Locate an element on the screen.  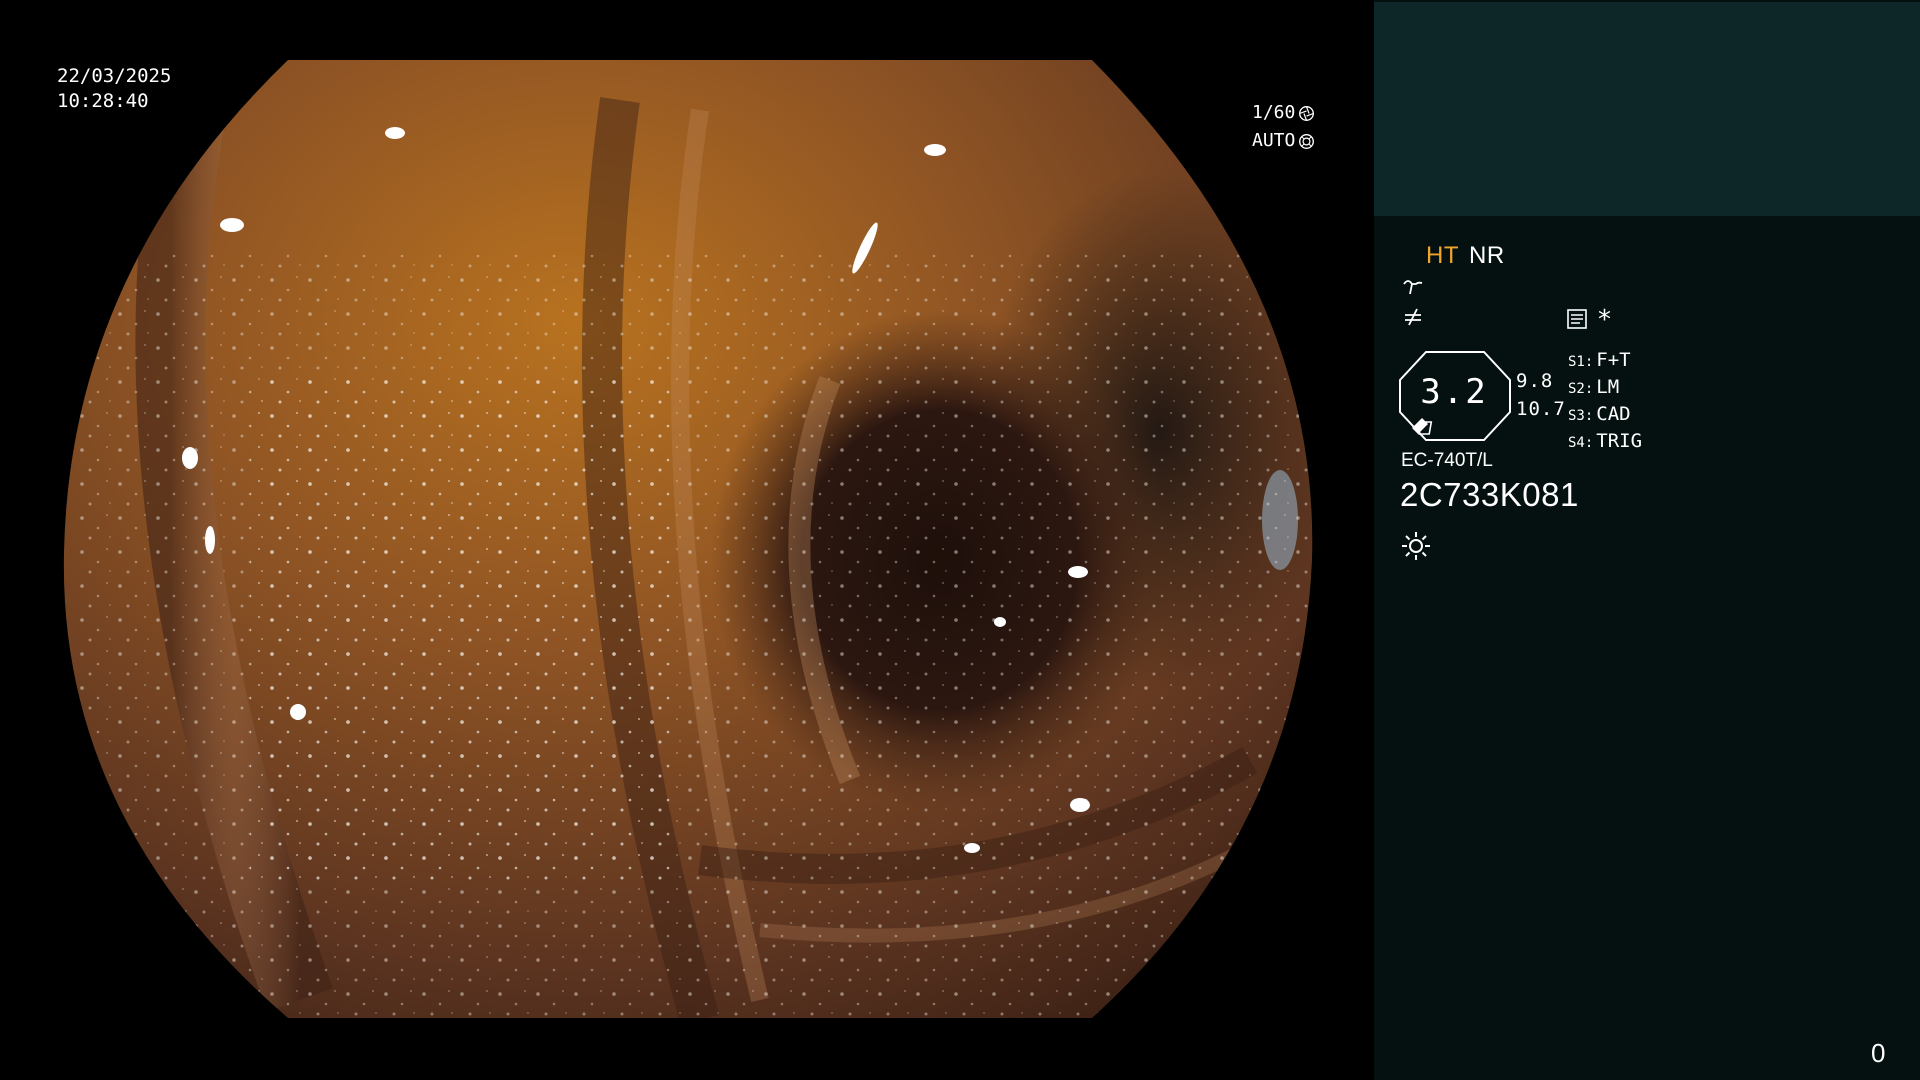
asterisk-indicator: * is located at coordinates (1604, 320).